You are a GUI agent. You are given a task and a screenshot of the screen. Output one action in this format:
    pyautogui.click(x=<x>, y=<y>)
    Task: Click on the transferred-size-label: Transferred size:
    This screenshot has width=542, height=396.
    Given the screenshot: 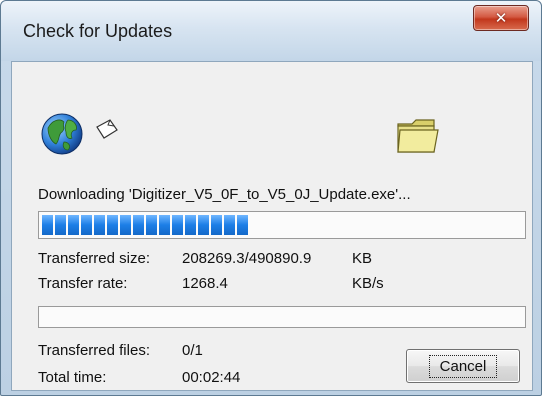 What is the action you would take?
    pyautogui.click(x=94, y=258)
    